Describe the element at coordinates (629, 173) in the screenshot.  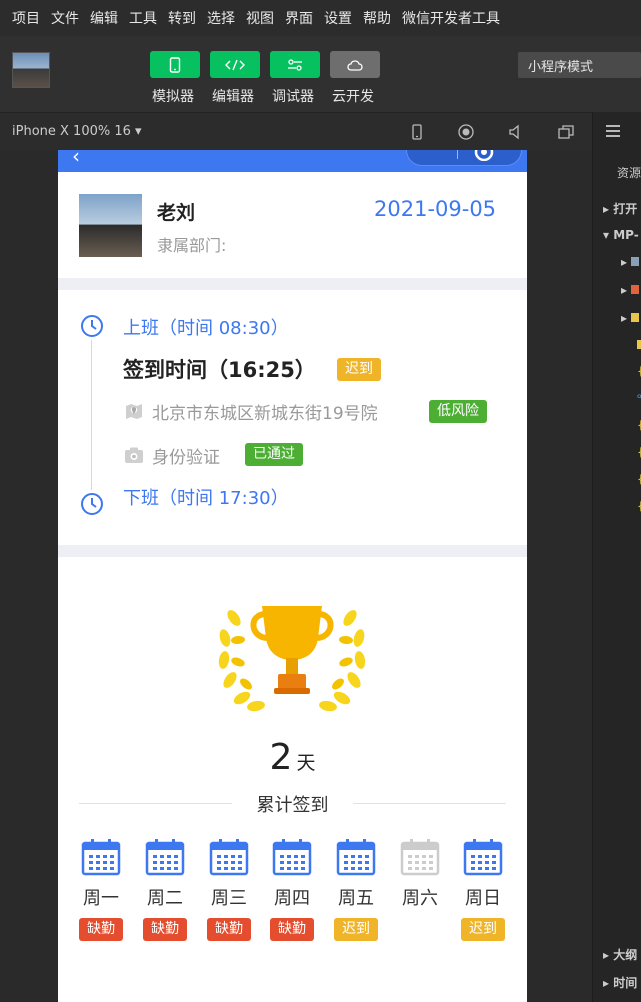
I see `resources-label: 资源` at that location.